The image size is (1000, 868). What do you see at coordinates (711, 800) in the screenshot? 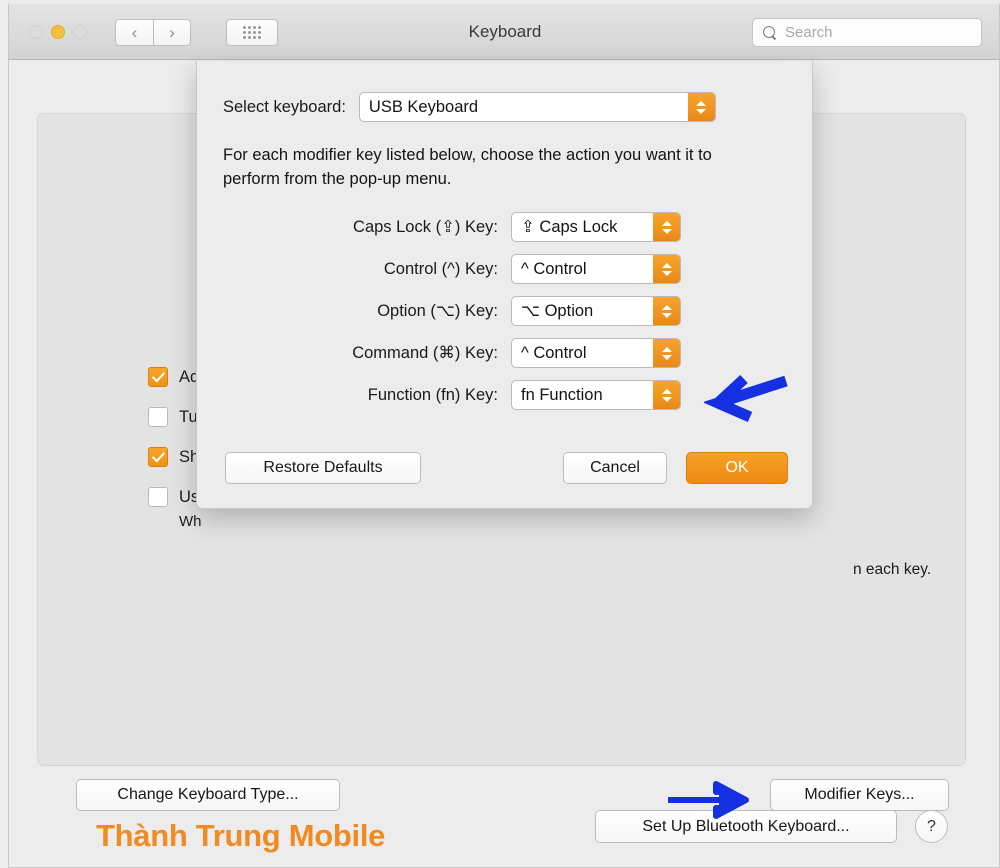
I see `blue-arrow-right-icon` at bounding box center [711, 800].